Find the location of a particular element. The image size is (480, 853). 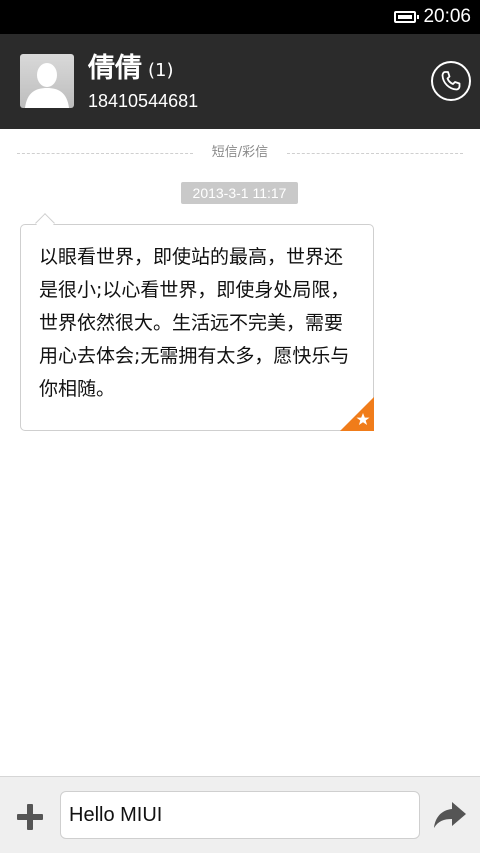

conversation-header: 倩倩 (1) 18410544681 is located at coordinates (240, 81).